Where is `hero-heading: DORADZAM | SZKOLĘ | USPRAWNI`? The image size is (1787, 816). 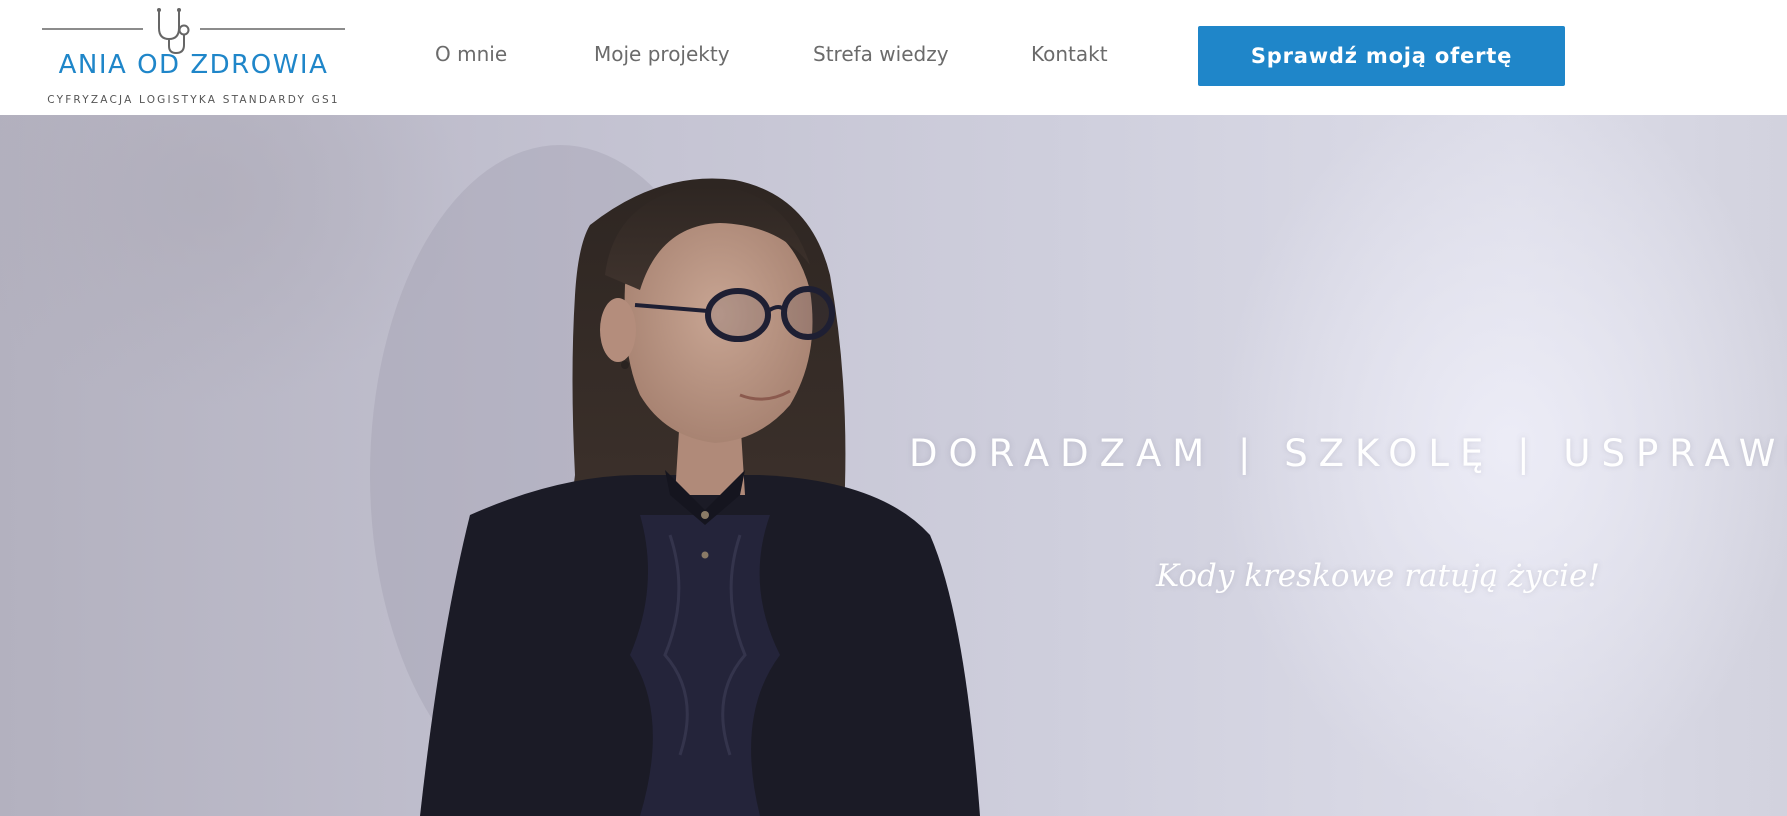 hero-heading: DORADZAM | SZKOLĘ | USPRAWNI is located at coordinates (1348, 453).